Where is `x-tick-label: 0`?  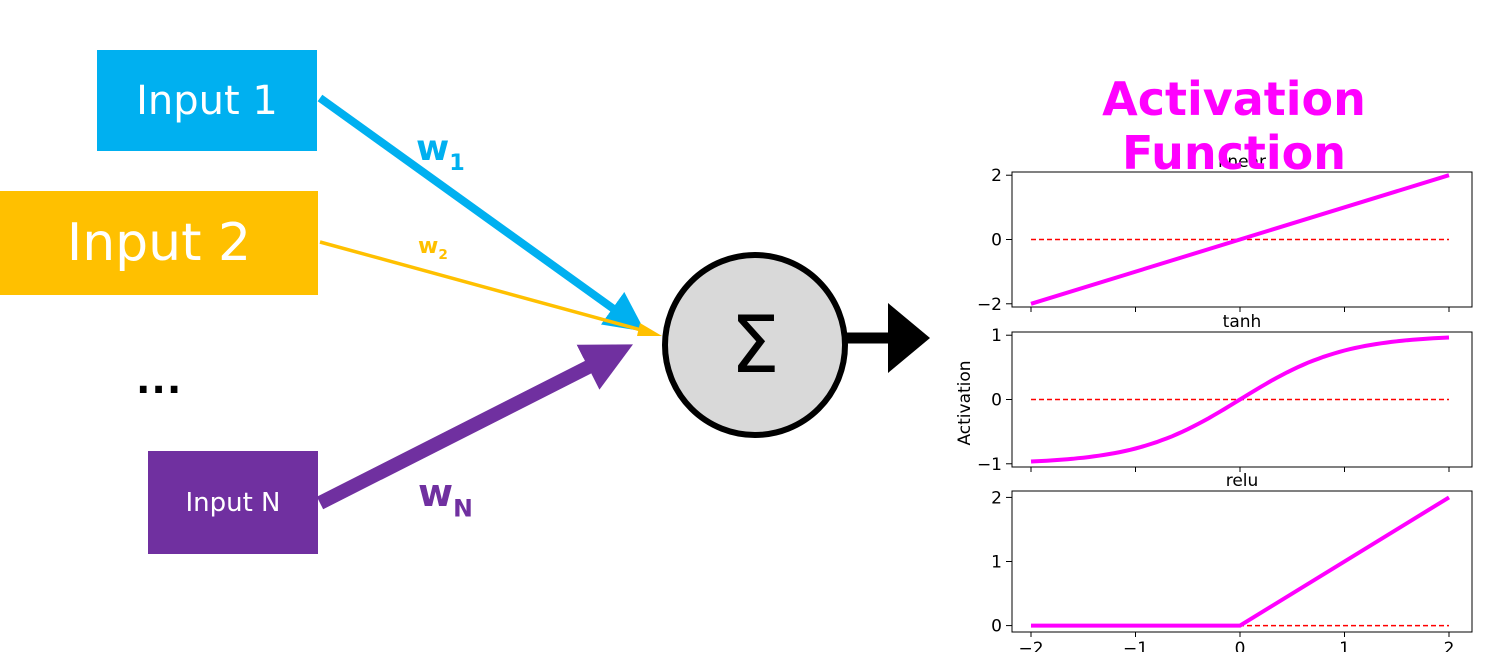 x-tick-label: 0 is located at coordinates (1240, 645).